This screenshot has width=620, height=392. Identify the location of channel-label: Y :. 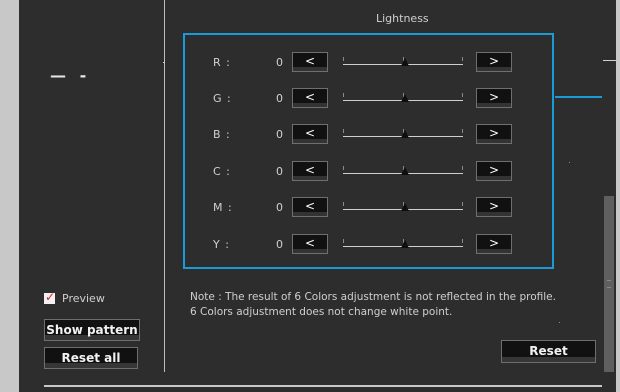
(221, 244).